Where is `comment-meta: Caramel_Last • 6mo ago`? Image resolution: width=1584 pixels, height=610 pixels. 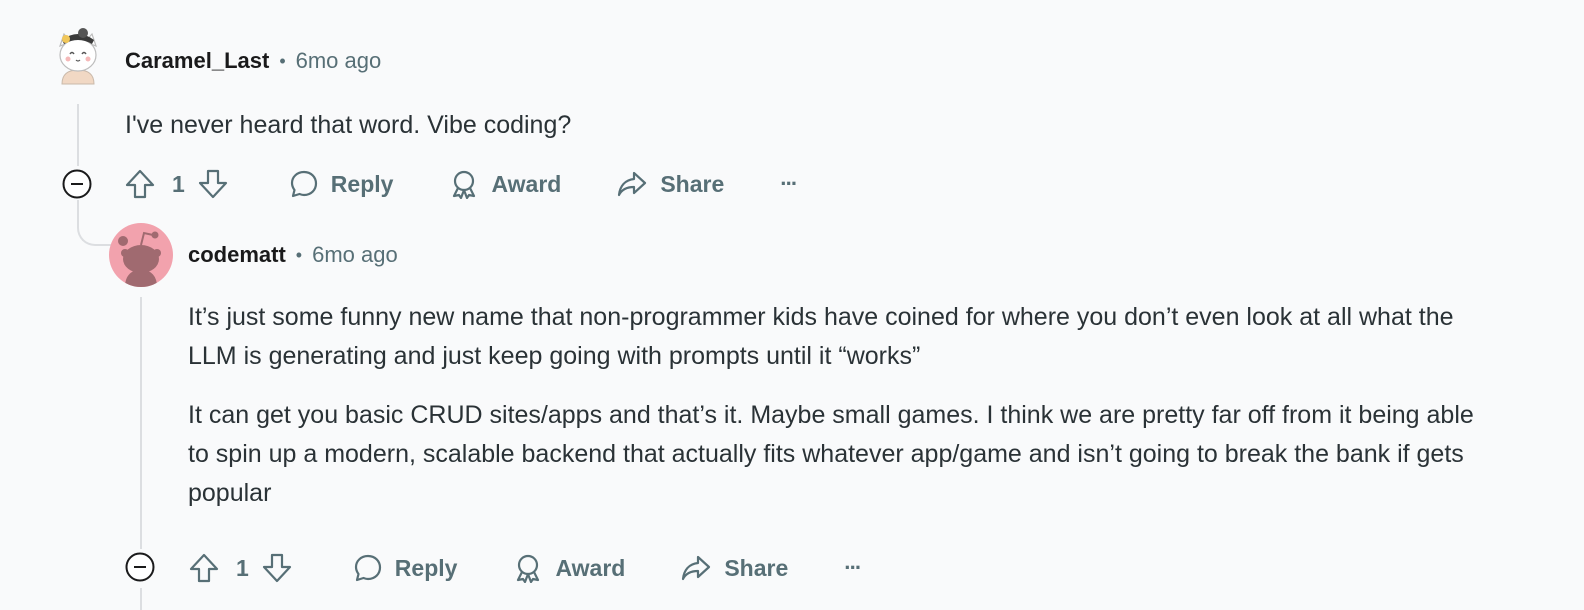 comment-meta: Caramel_Last • 6mo ago is located at coordinates (253, 61).